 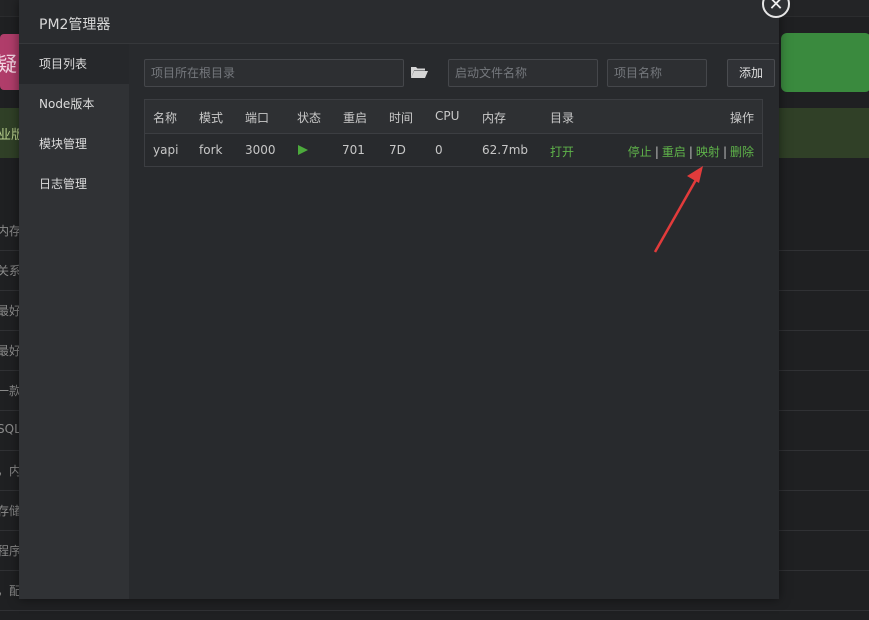 I want to click on stop-link: 停止, so click(x=640, y=152).